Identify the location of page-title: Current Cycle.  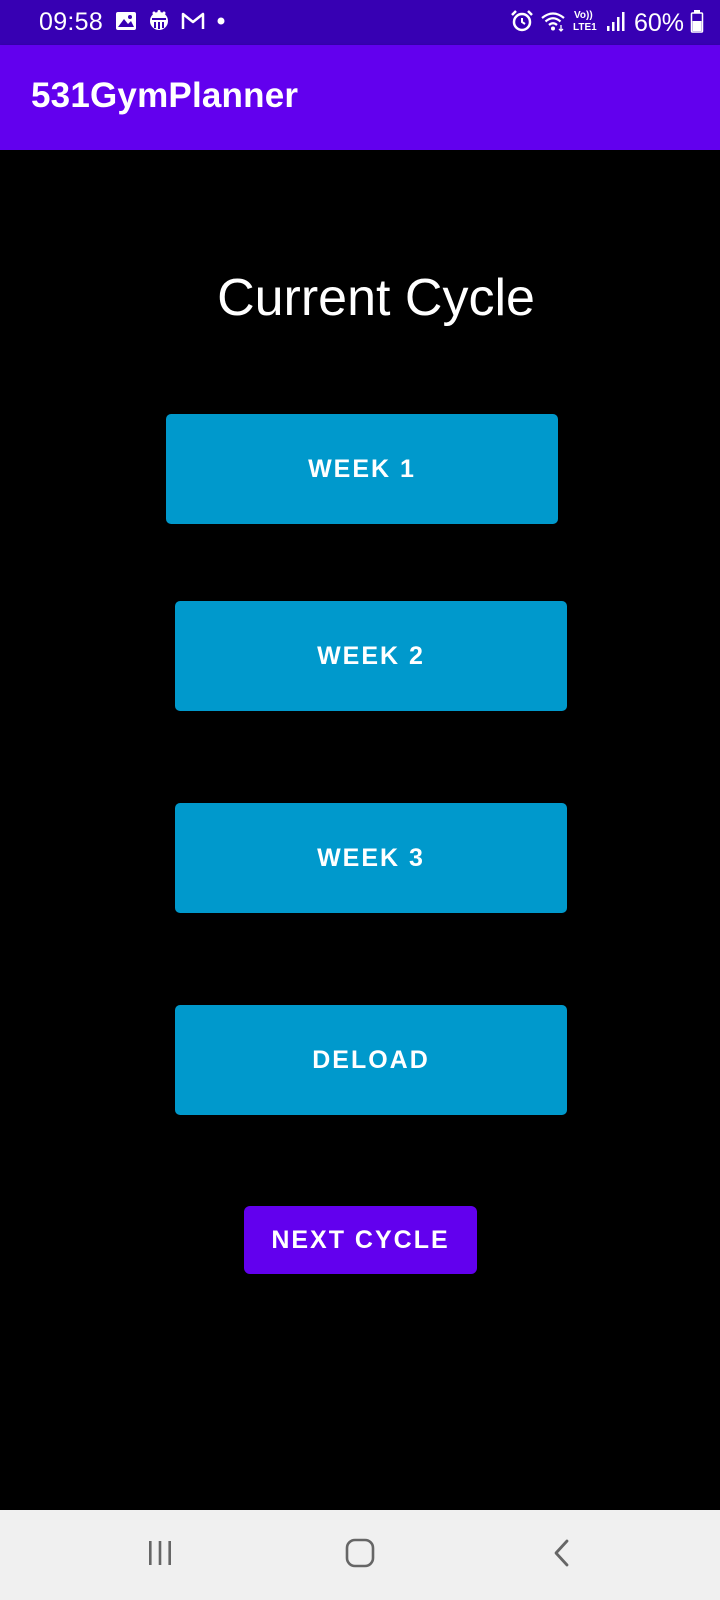
(376, 298).